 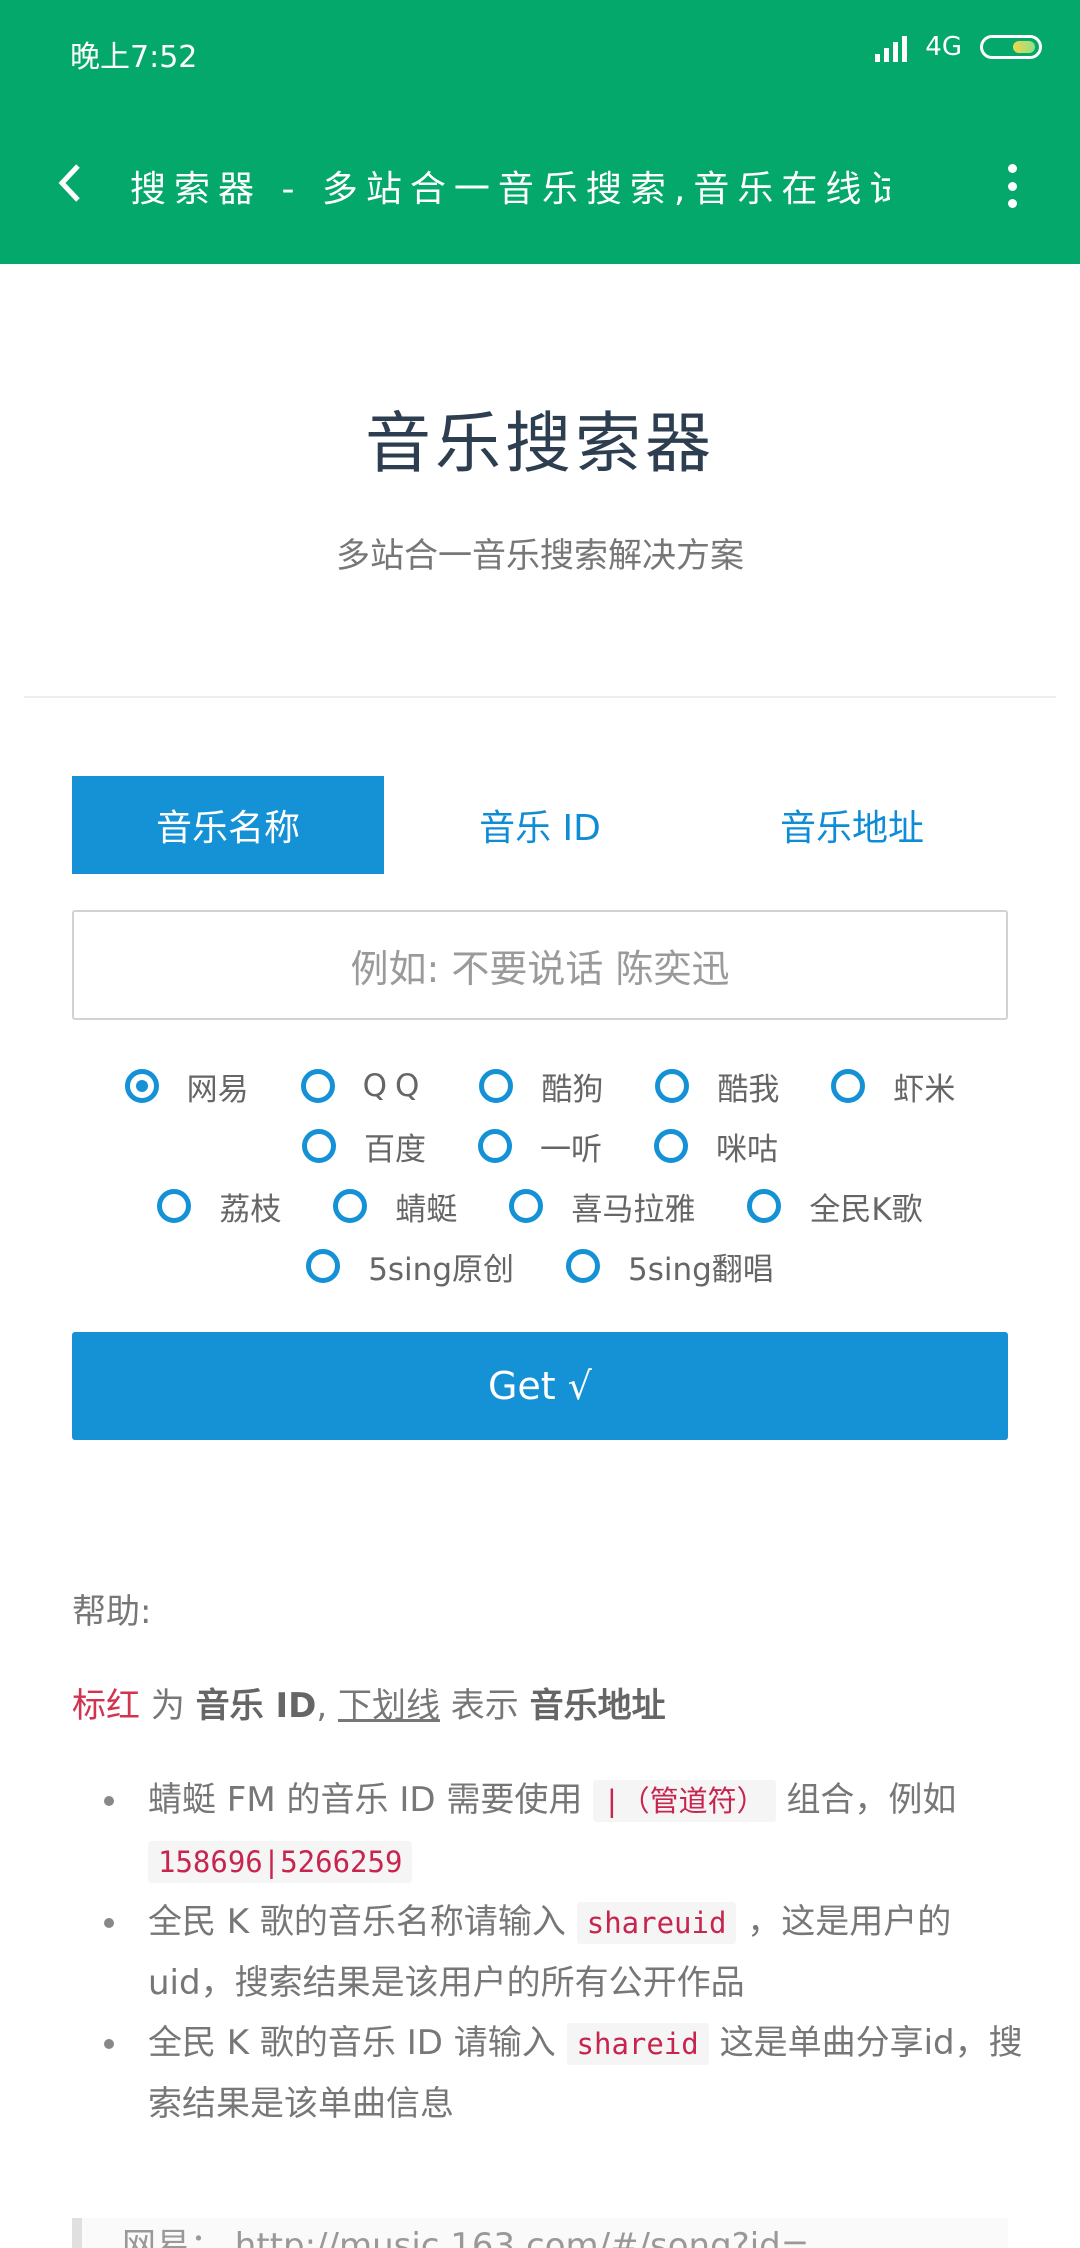 What do you see at coordinates (369, 1706) in the screenshot?
I see `help-legend: 标红 为 音乐 ID, 下划线 表示 音乐地址` at bounding box center [369, 1706].